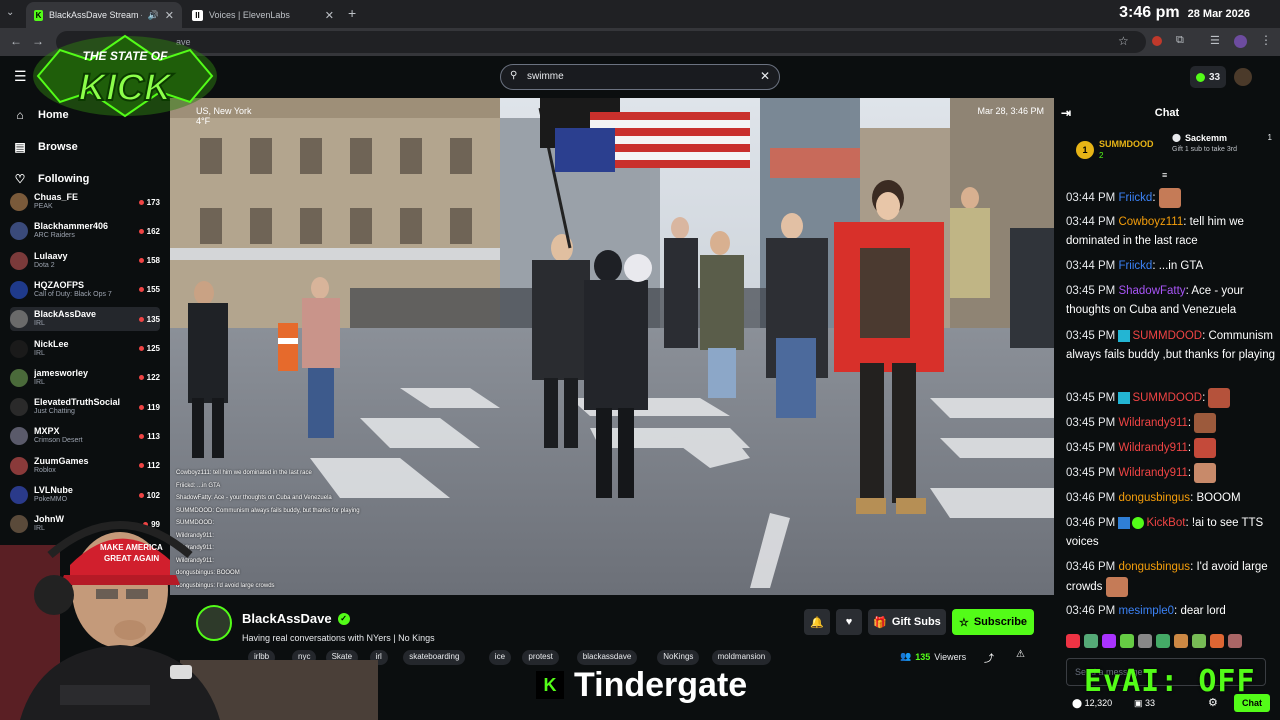 The width and height of the screenshot is (1280, 720). I want to click on subs-footer: ▣ 33, so click(1144, 703).